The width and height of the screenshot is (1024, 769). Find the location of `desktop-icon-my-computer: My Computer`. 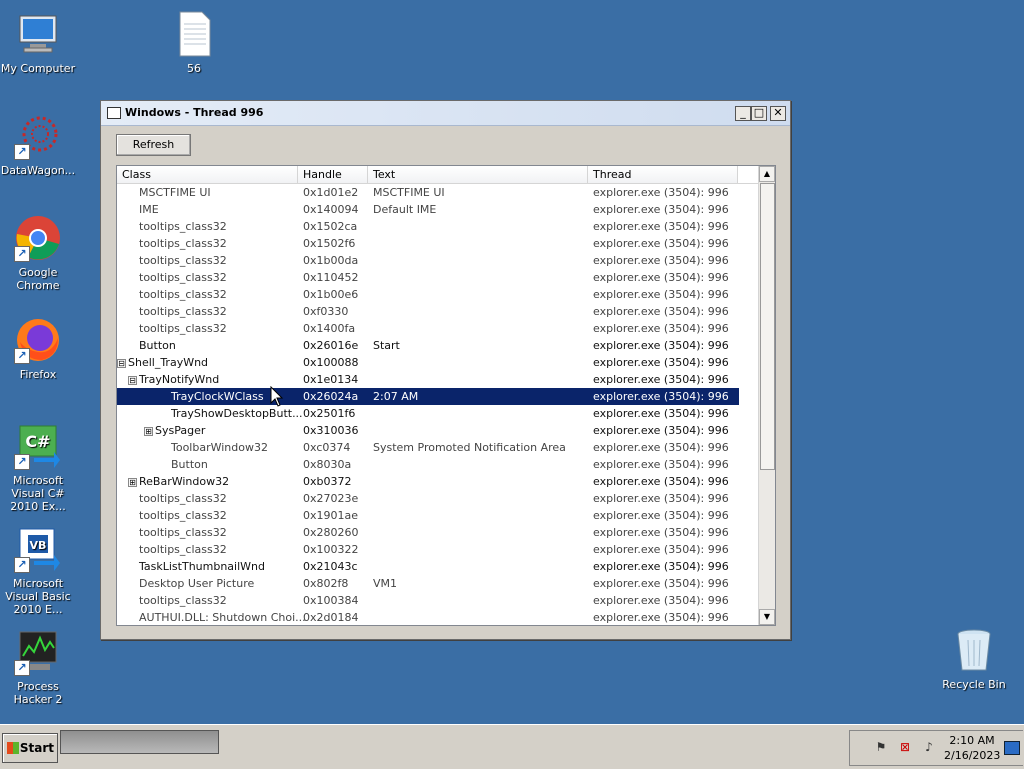

desktop-icon-my-computer: My Computer is located at coordinates (39, 42).